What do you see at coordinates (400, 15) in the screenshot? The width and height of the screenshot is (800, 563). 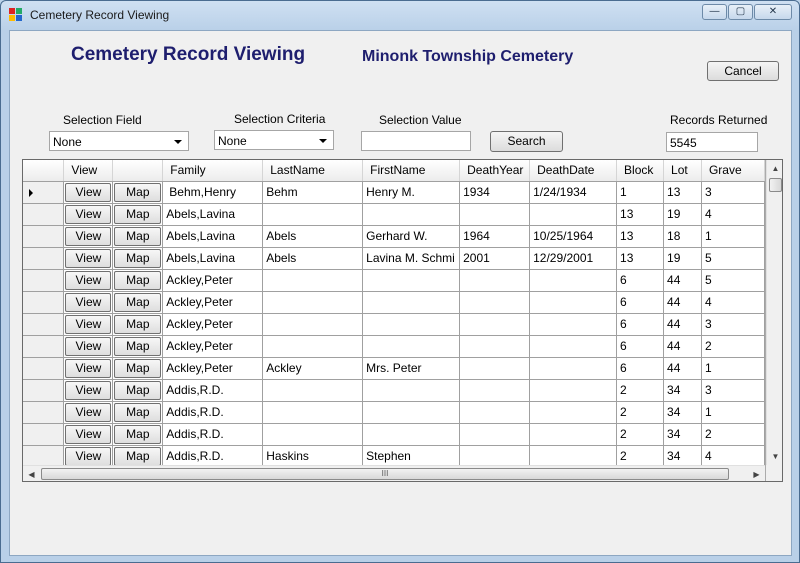 I see `title-bar: Cemetery Record Viewing — ▢ ✕` at bounding box center [400, 15].